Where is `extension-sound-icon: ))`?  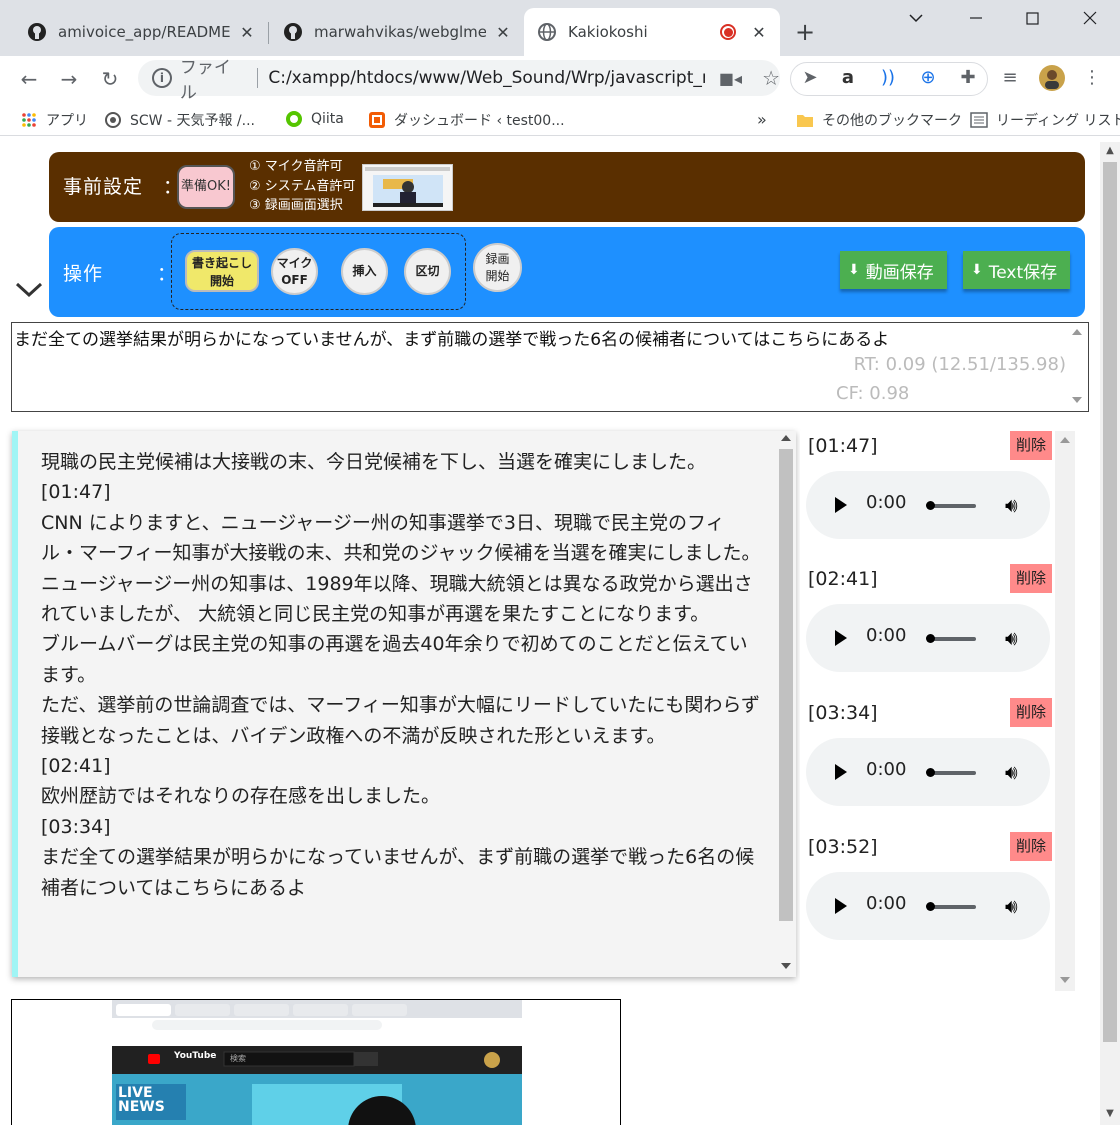
extension-sound-icon: )) is located at coordinates (888, 77).